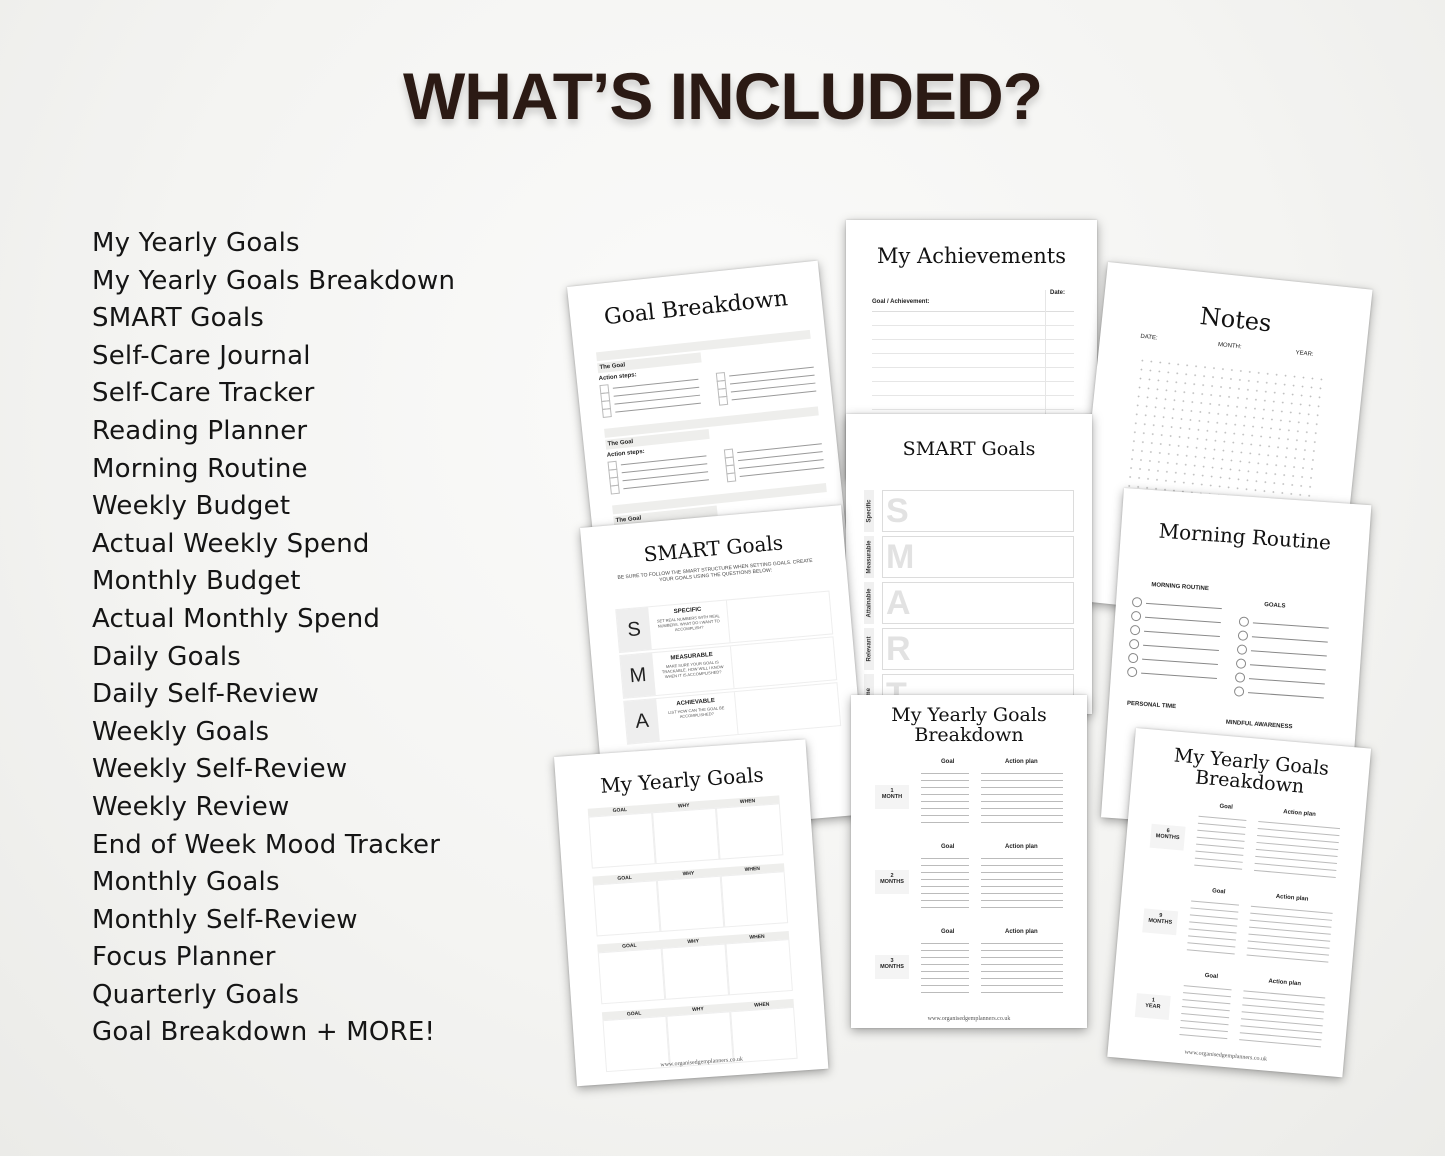  I want to click on period-block: Goal Action plan 2 MONTHS, so click(973, 886).